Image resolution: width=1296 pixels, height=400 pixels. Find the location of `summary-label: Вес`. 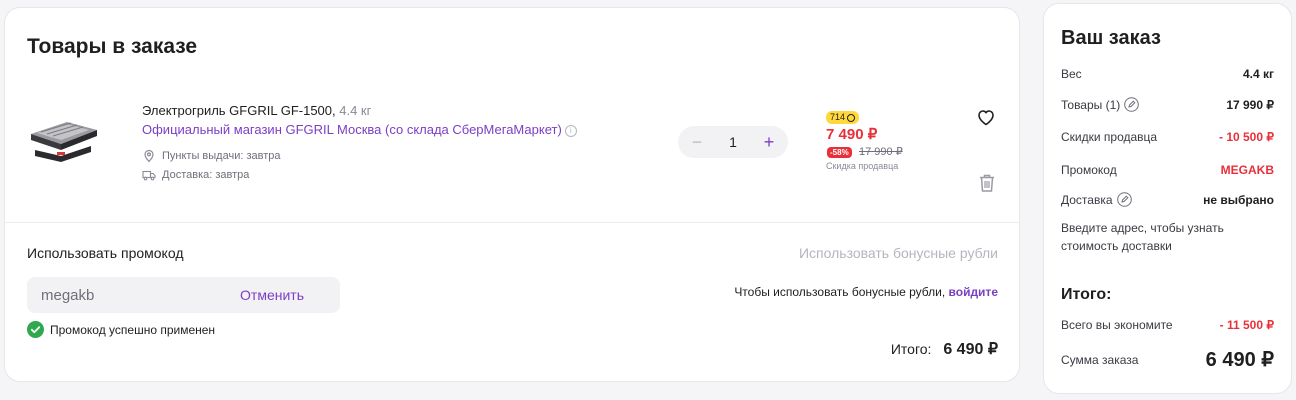

summary-label: Вес is located at coordinates (1071, 74).